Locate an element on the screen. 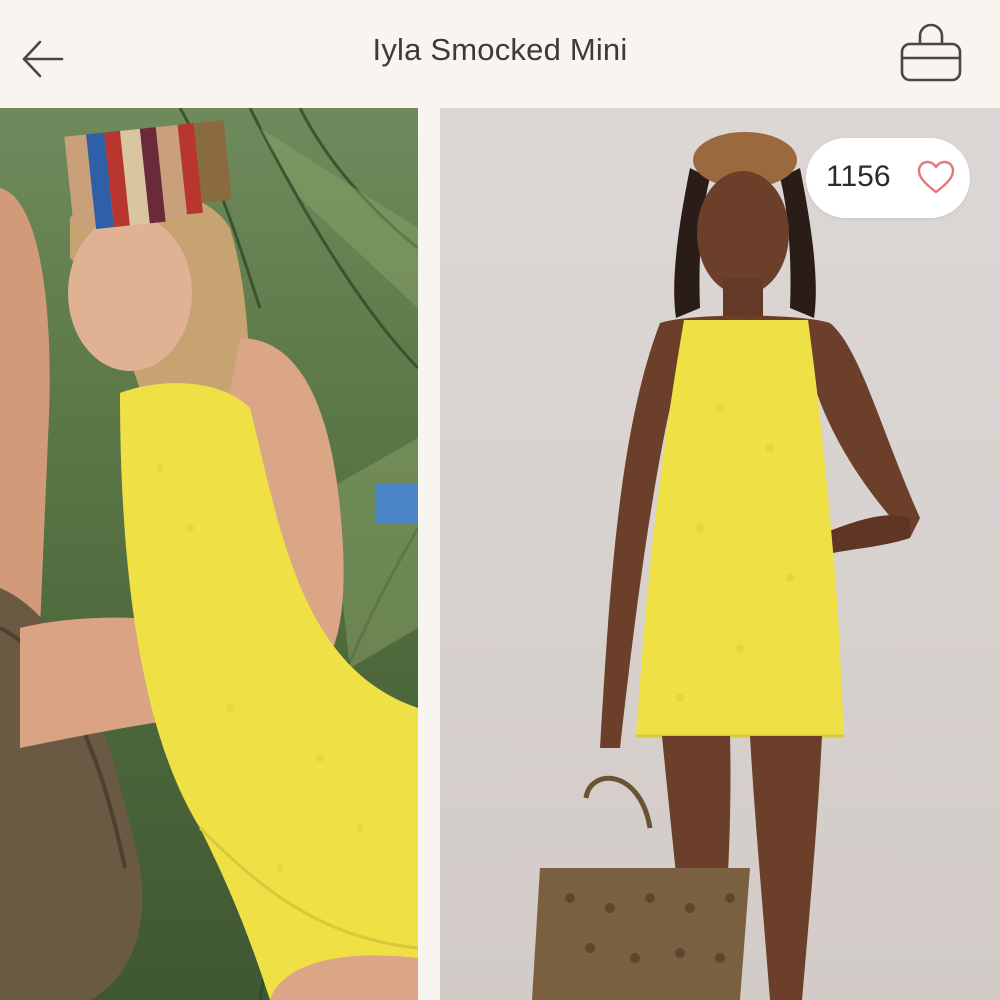  shopping-bag-button is located at coordinates (931, 53).